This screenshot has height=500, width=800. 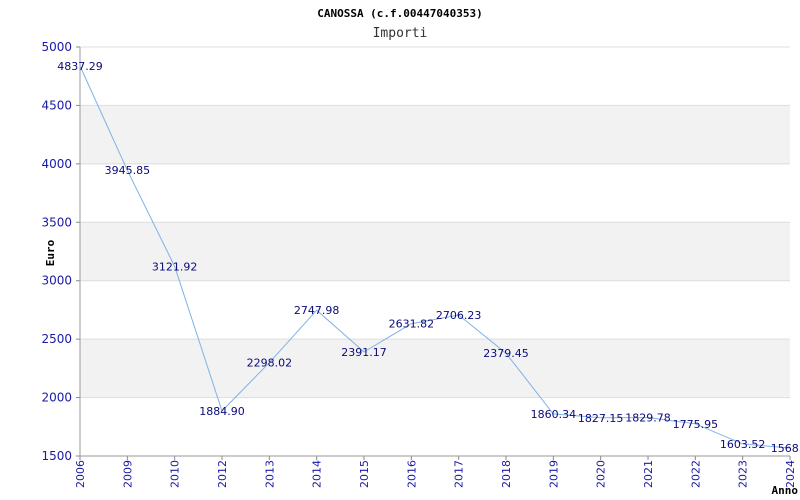 I want to click on y-axis-label: Euro, so click(x=50, y=252).